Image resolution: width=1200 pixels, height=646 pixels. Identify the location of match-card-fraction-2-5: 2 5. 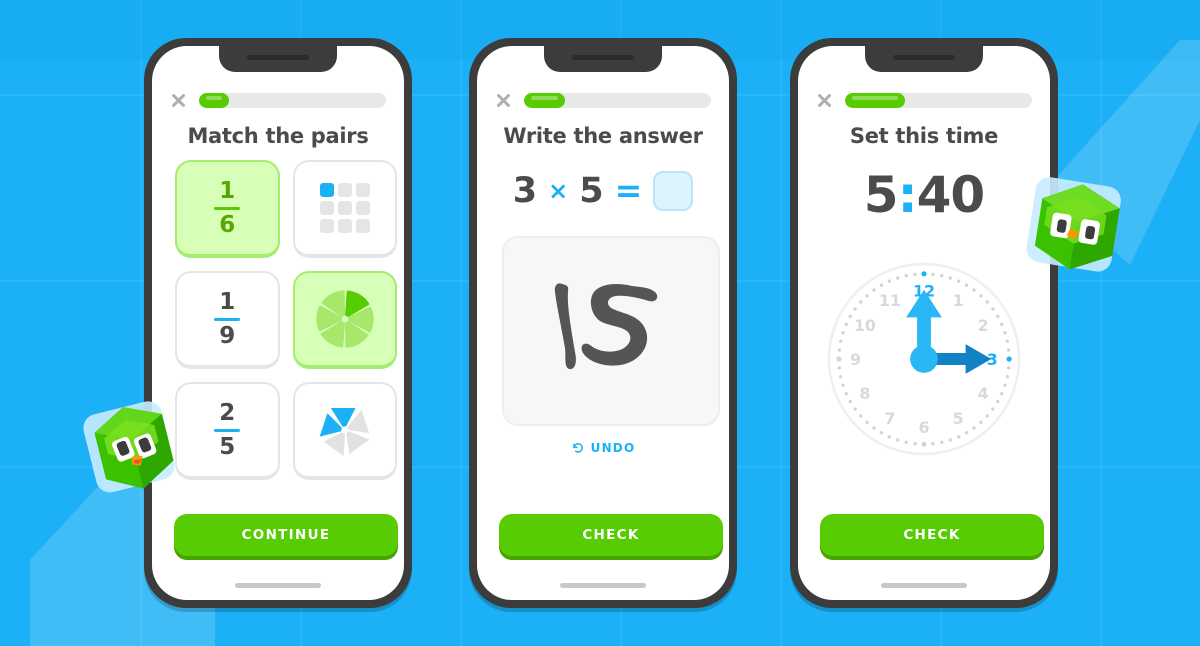
(227, 431).